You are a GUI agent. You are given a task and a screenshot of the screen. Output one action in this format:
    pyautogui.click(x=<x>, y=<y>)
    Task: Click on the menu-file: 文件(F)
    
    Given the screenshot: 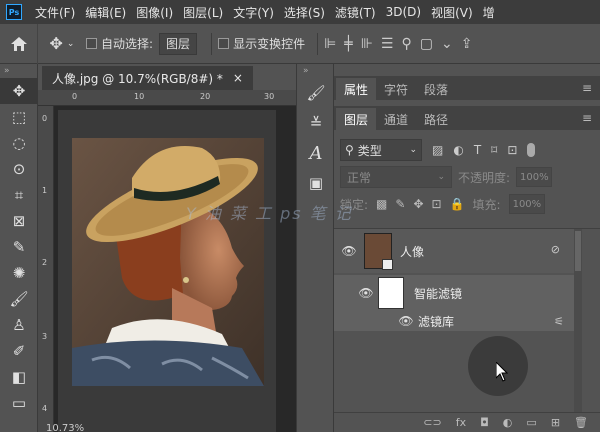 What is the action you would take?
    pyautogui.click(x=55, y=12)
    